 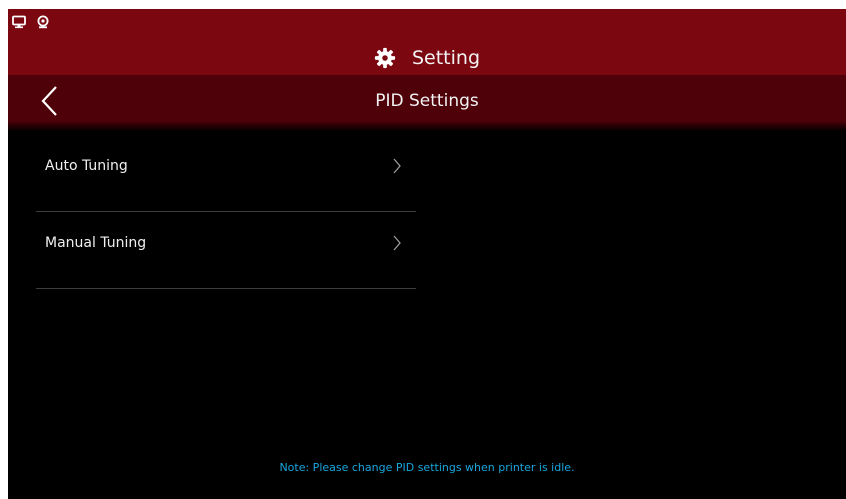 What do you see at coordinates (446, 58) in the screenshot?
I see `page-title: Setting` at bounding box center [446, 58].